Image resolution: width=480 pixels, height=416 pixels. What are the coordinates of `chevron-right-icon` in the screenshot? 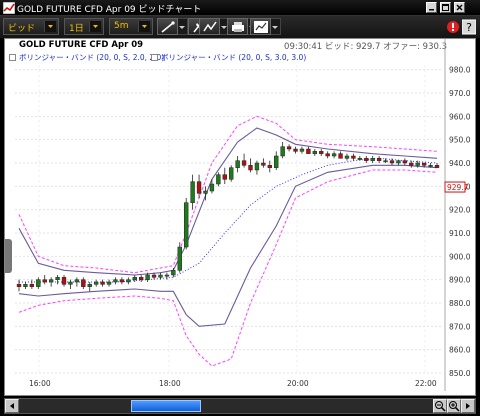 It's located at (468, 406).